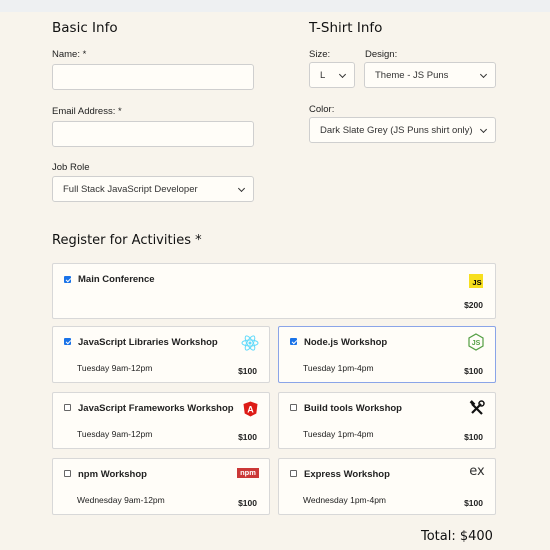 This screenshot has width=550, height=550. I want to click on color-label: Color:, so click(322, 109).